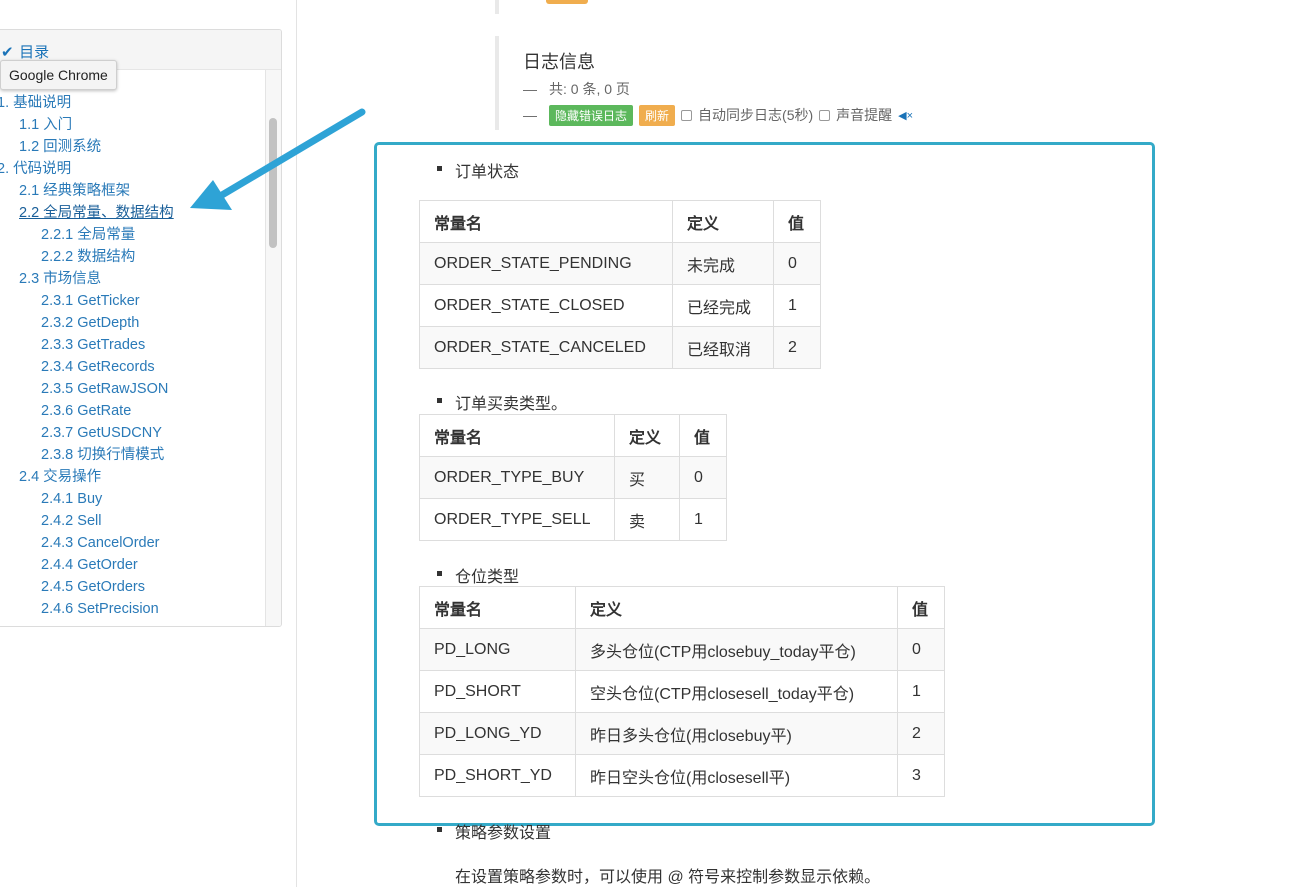 Image resolution: width=1300 pixels, height=887 pixels. What do you see at coordinates (756, 115) in the screenshot?
I see `auto-sync-label: 自动同步日志(5秒)` at bounding box center [756, 115].